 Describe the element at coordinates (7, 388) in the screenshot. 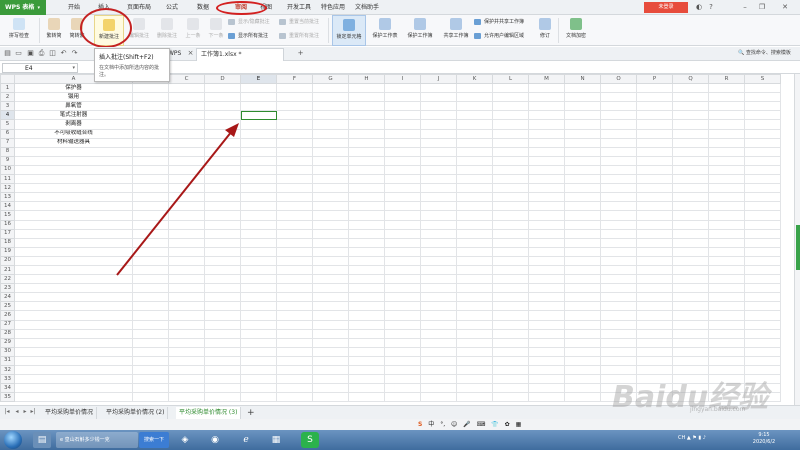

I see `row-header: 34` at that location.